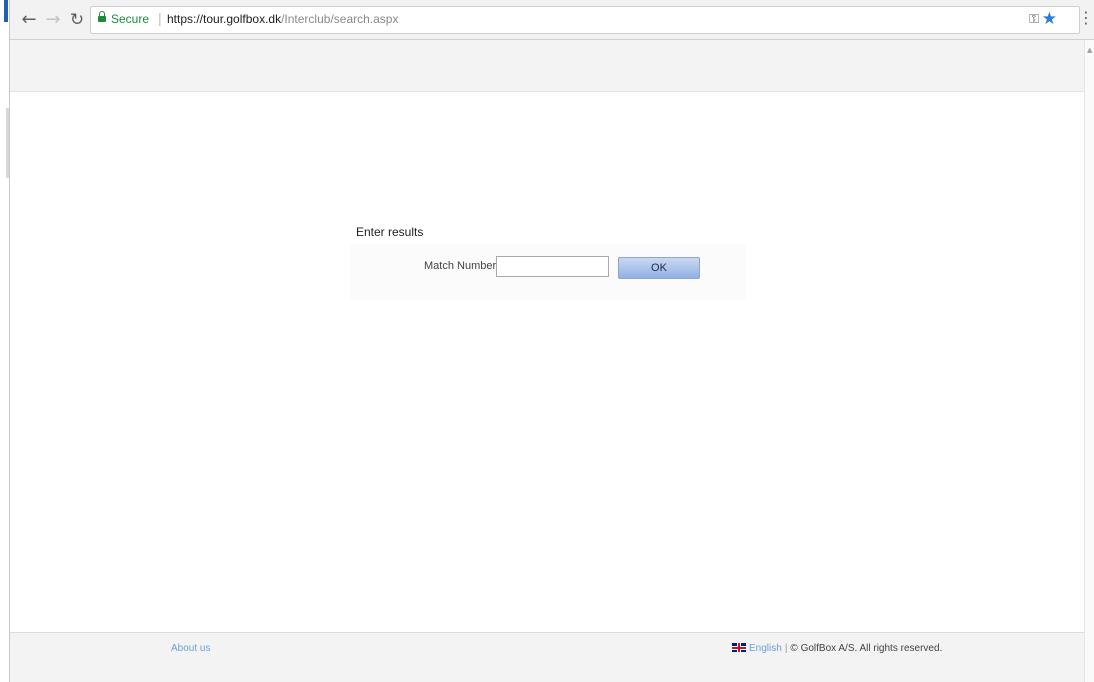 The width and height of the screenshot is (1094, 682). I want to click on back-arrow-icon: ←, so click(29, 20).